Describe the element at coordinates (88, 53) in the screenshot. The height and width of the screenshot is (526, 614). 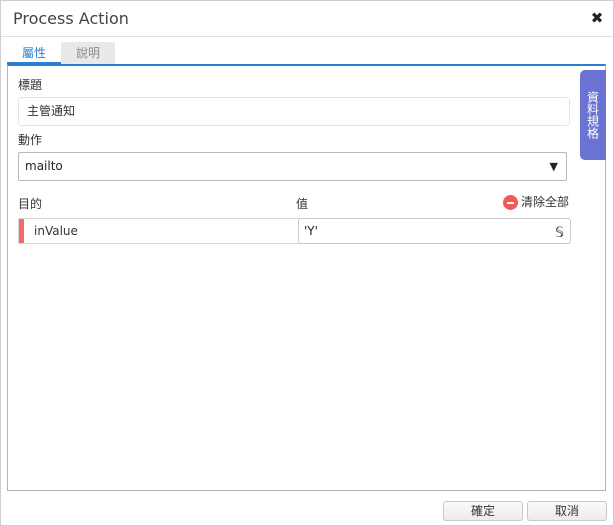
I see `tab-description: 說明` at that location.